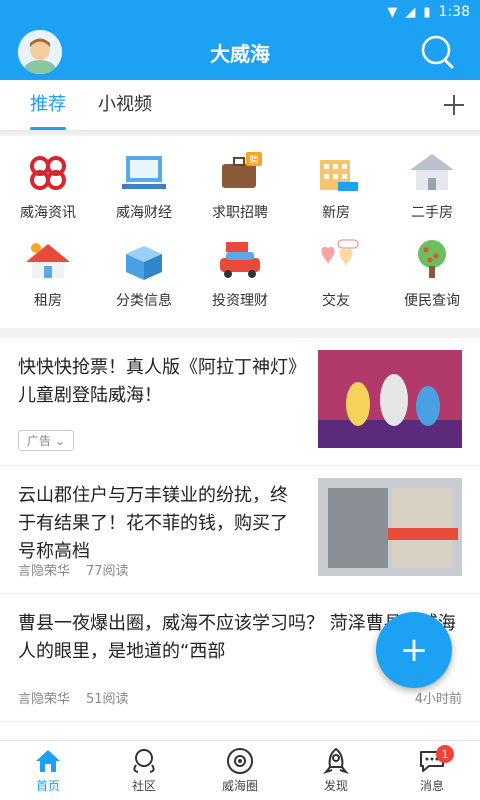 The image size is (480, 800). I want to click on house-old-icon, so click(432, 172).